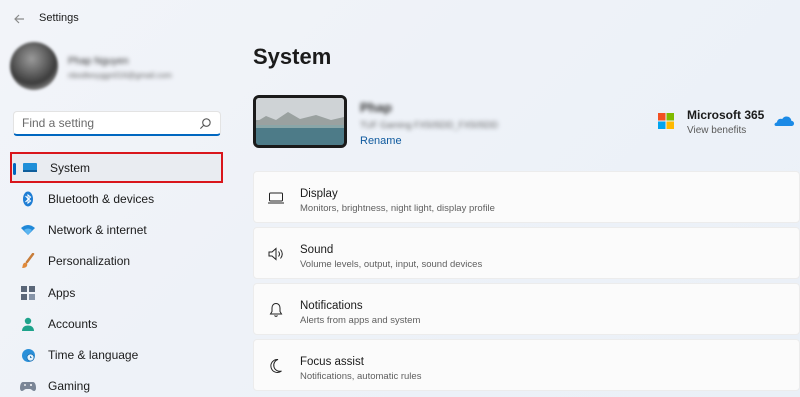 This screenshot has width=800, height=397. What do you see at coordinates (784, 121) in the screenshot?
I see `onedrive-cloud-icon` at bounding box center [784, 121].